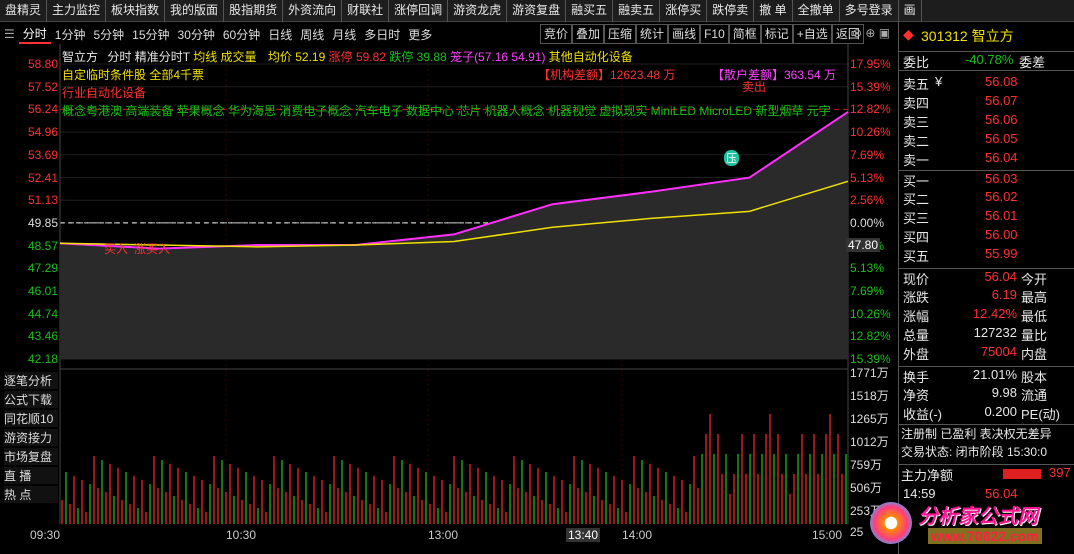  Describe the element at coordinates (652, 34) in the screenshot. I see `tool-button-3: 统计` at that location.